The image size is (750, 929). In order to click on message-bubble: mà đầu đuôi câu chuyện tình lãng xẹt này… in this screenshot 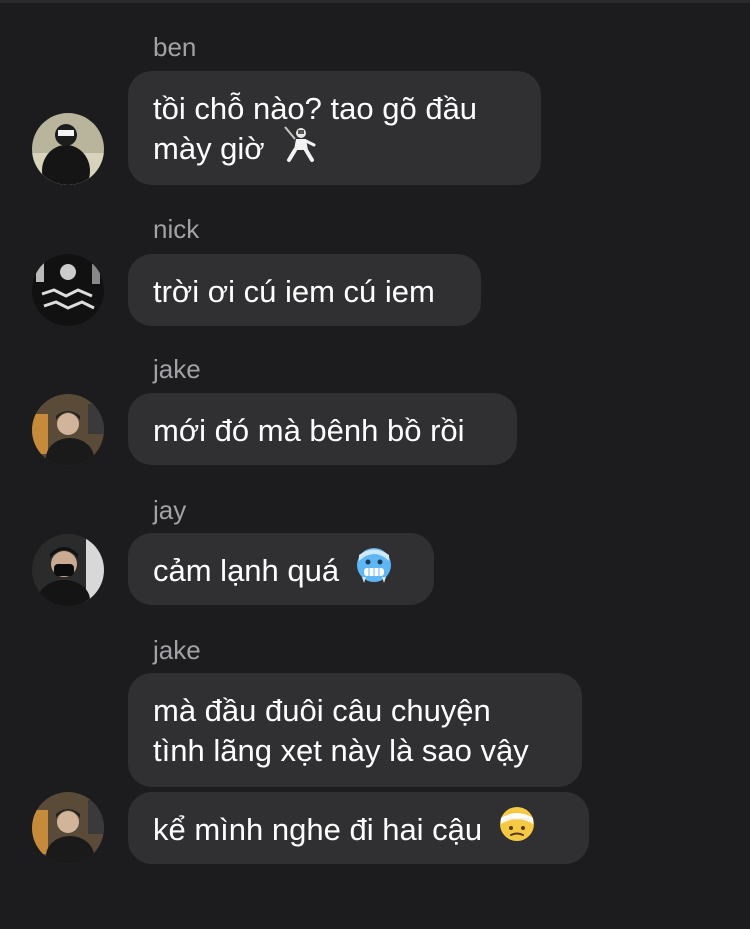, I will do `click(355, 730)`.